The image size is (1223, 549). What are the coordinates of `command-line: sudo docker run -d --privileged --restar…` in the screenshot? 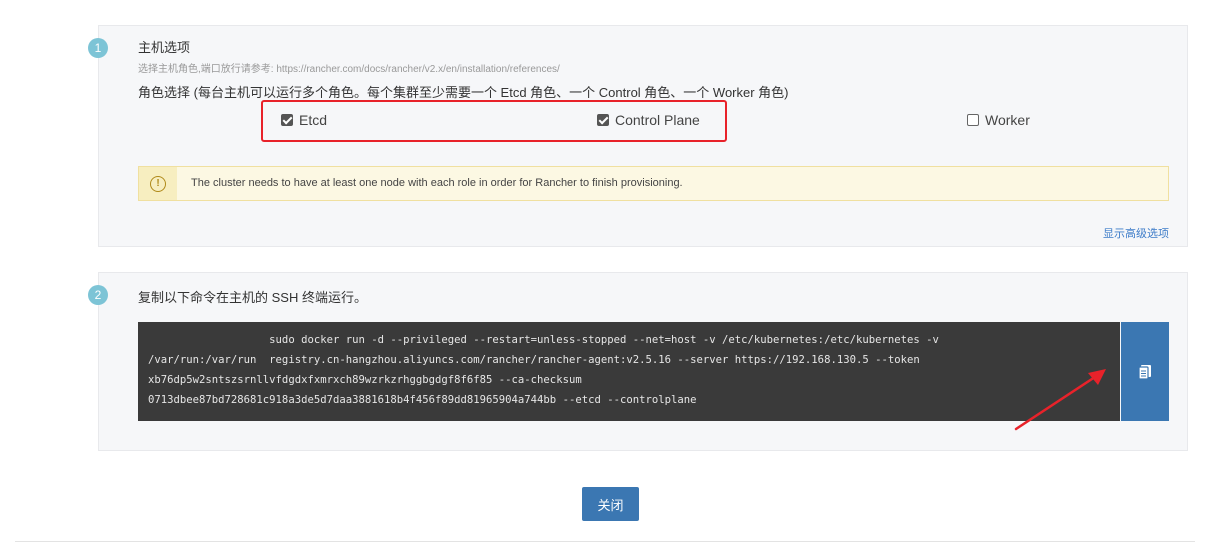 It's located at (543, 340).